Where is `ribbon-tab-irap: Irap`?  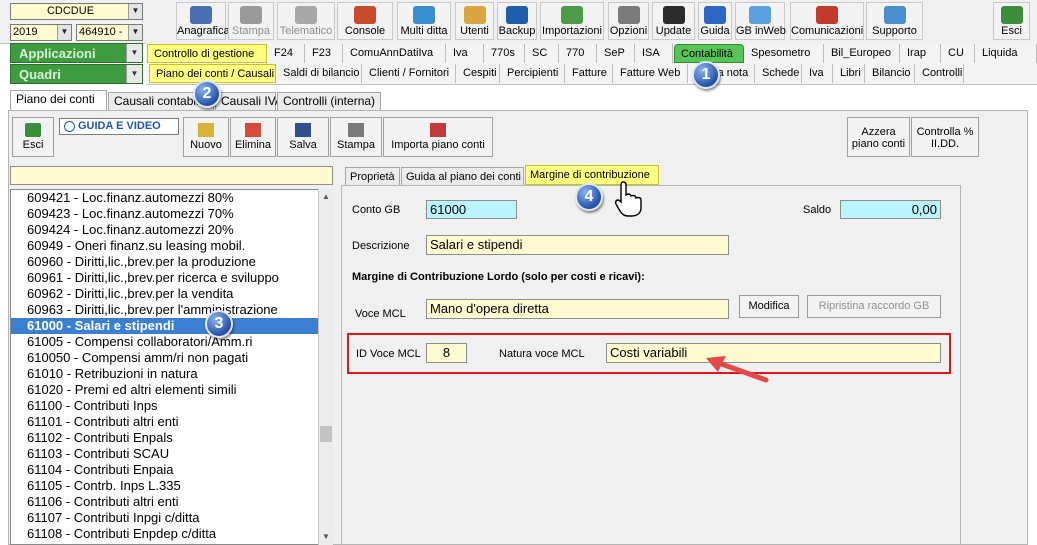 ribbon-tab-irap: Irap is located at coordinates (921, 53).